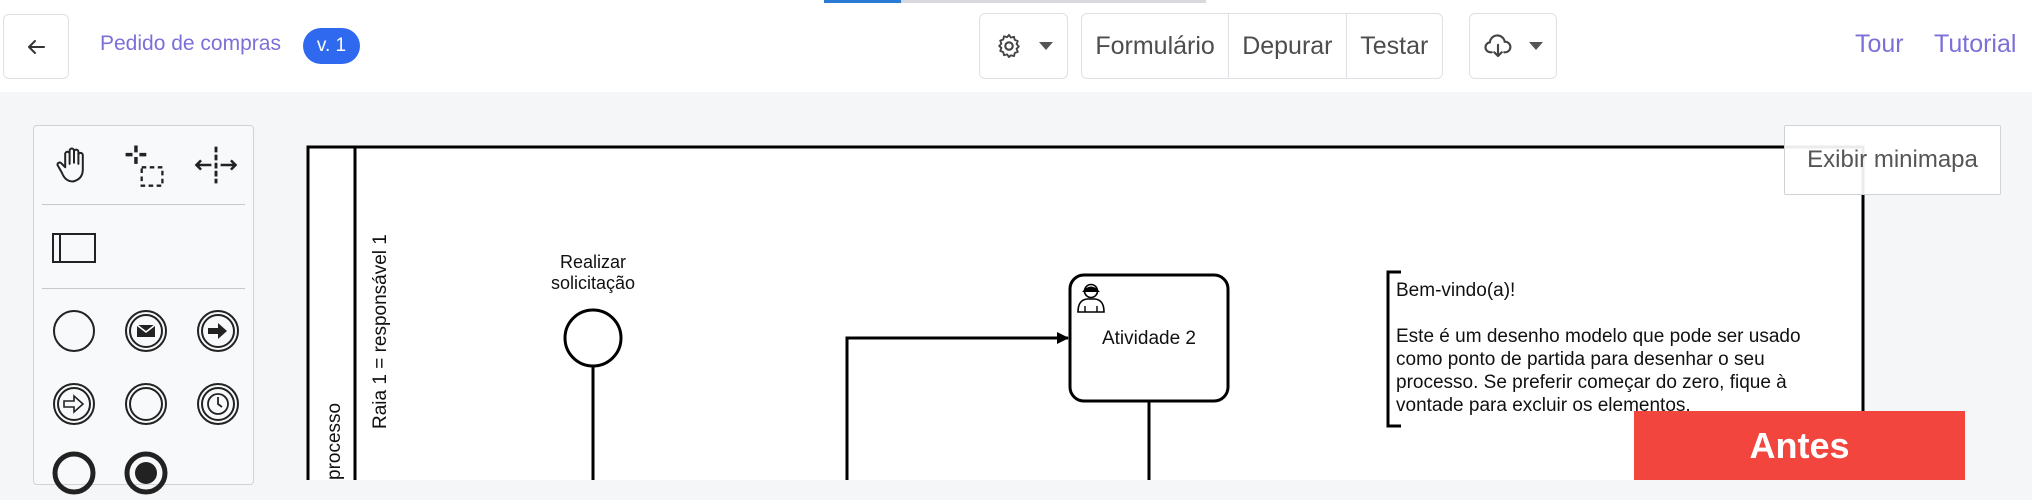 The height and width of the screenshot is (500, 2032). I want to click on create-message-event-tool, so click(146, 331).